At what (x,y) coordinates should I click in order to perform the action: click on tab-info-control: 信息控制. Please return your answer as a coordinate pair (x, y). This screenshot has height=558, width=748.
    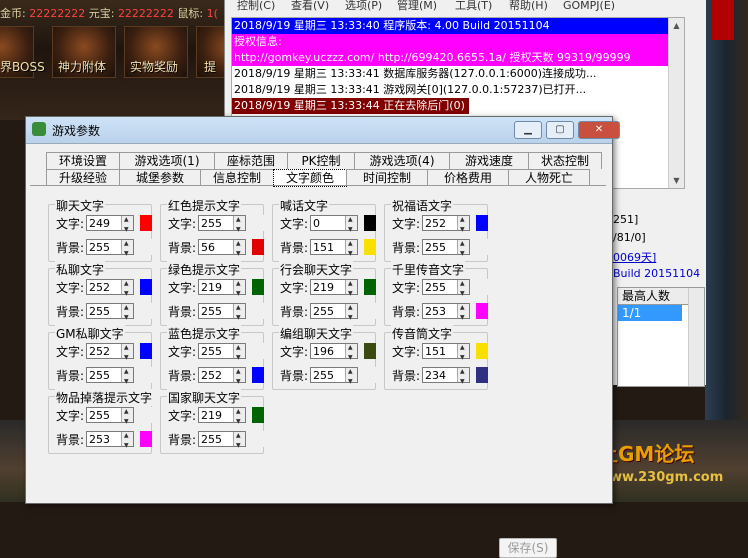
    Looking at the image, I should click on (237, 177).